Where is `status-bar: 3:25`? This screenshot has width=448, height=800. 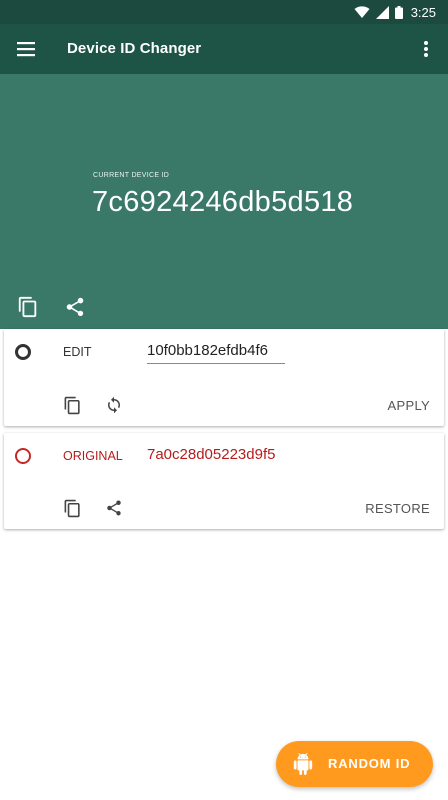
status-bar: 3:25 is located at coordinates (224, 12).